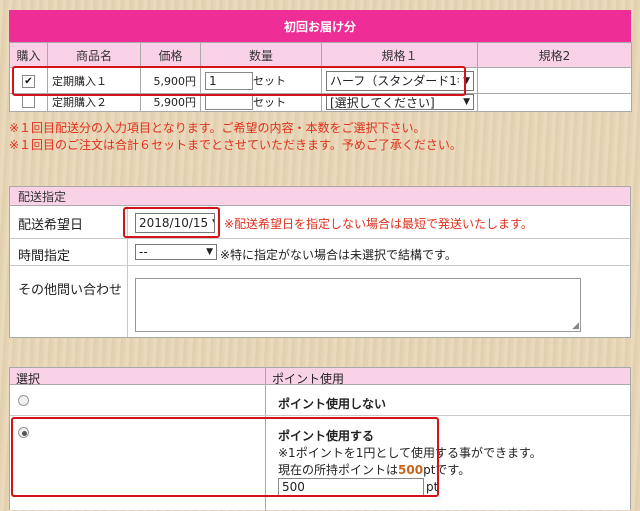 The image size is (640, 511). I want to click on table-row: 定期購入２ 5,900円 セット [選択してください] ▼, so click(320, 102).